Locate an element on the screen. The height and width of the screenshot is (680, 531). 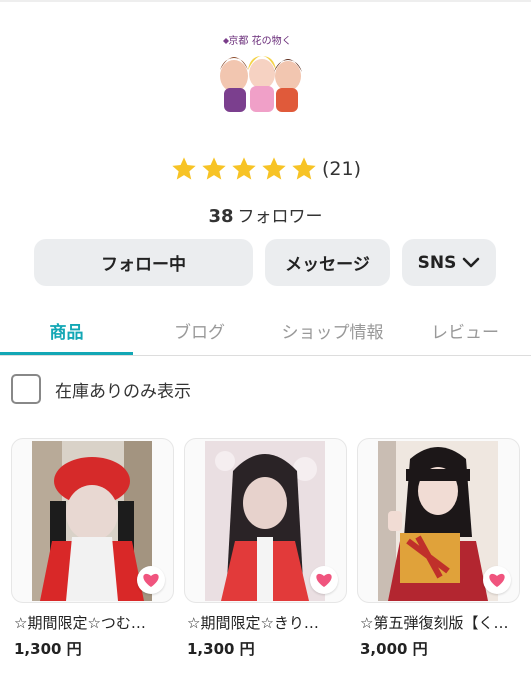
followers-count: 38 is located at coordinates (221, 216).